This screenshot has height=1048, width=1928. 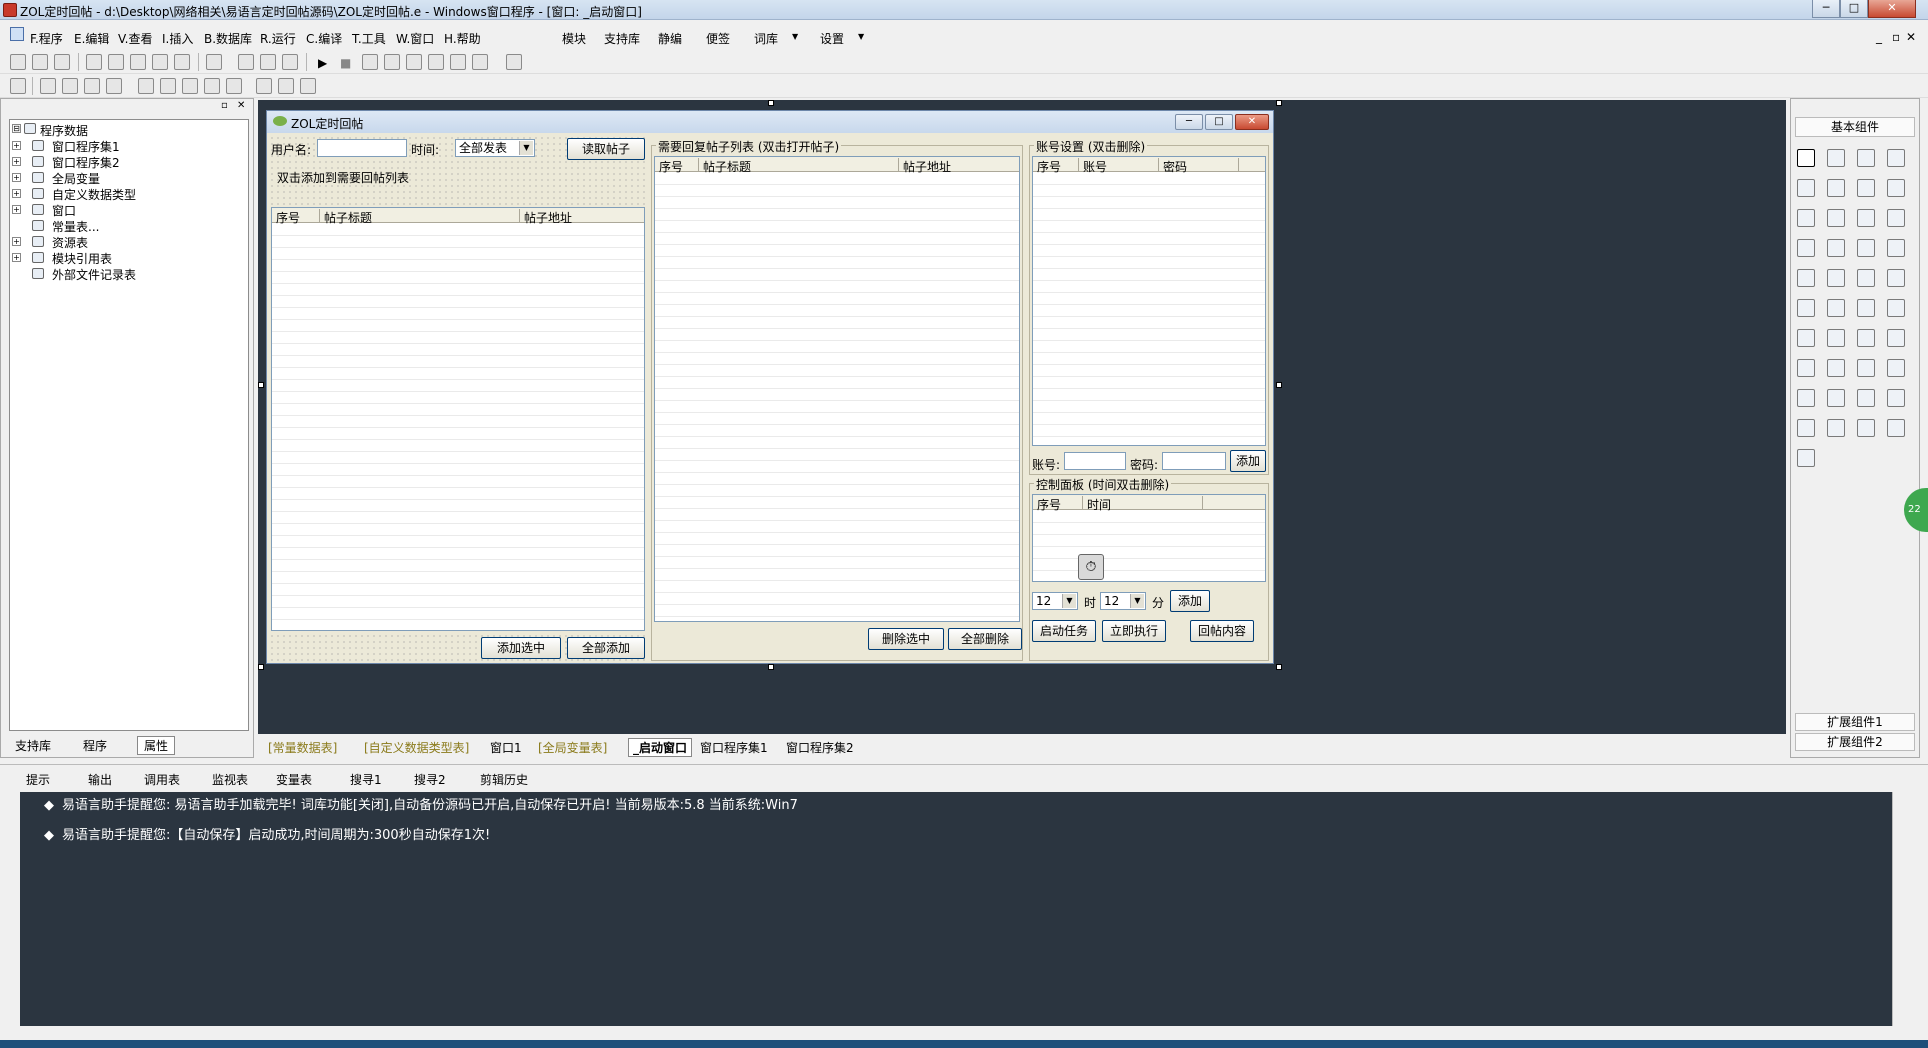 What do you see at coordinates (506, 747) in the screenshot?
I see `tab-window1: 窗口1` at bounding box center [506, 747].